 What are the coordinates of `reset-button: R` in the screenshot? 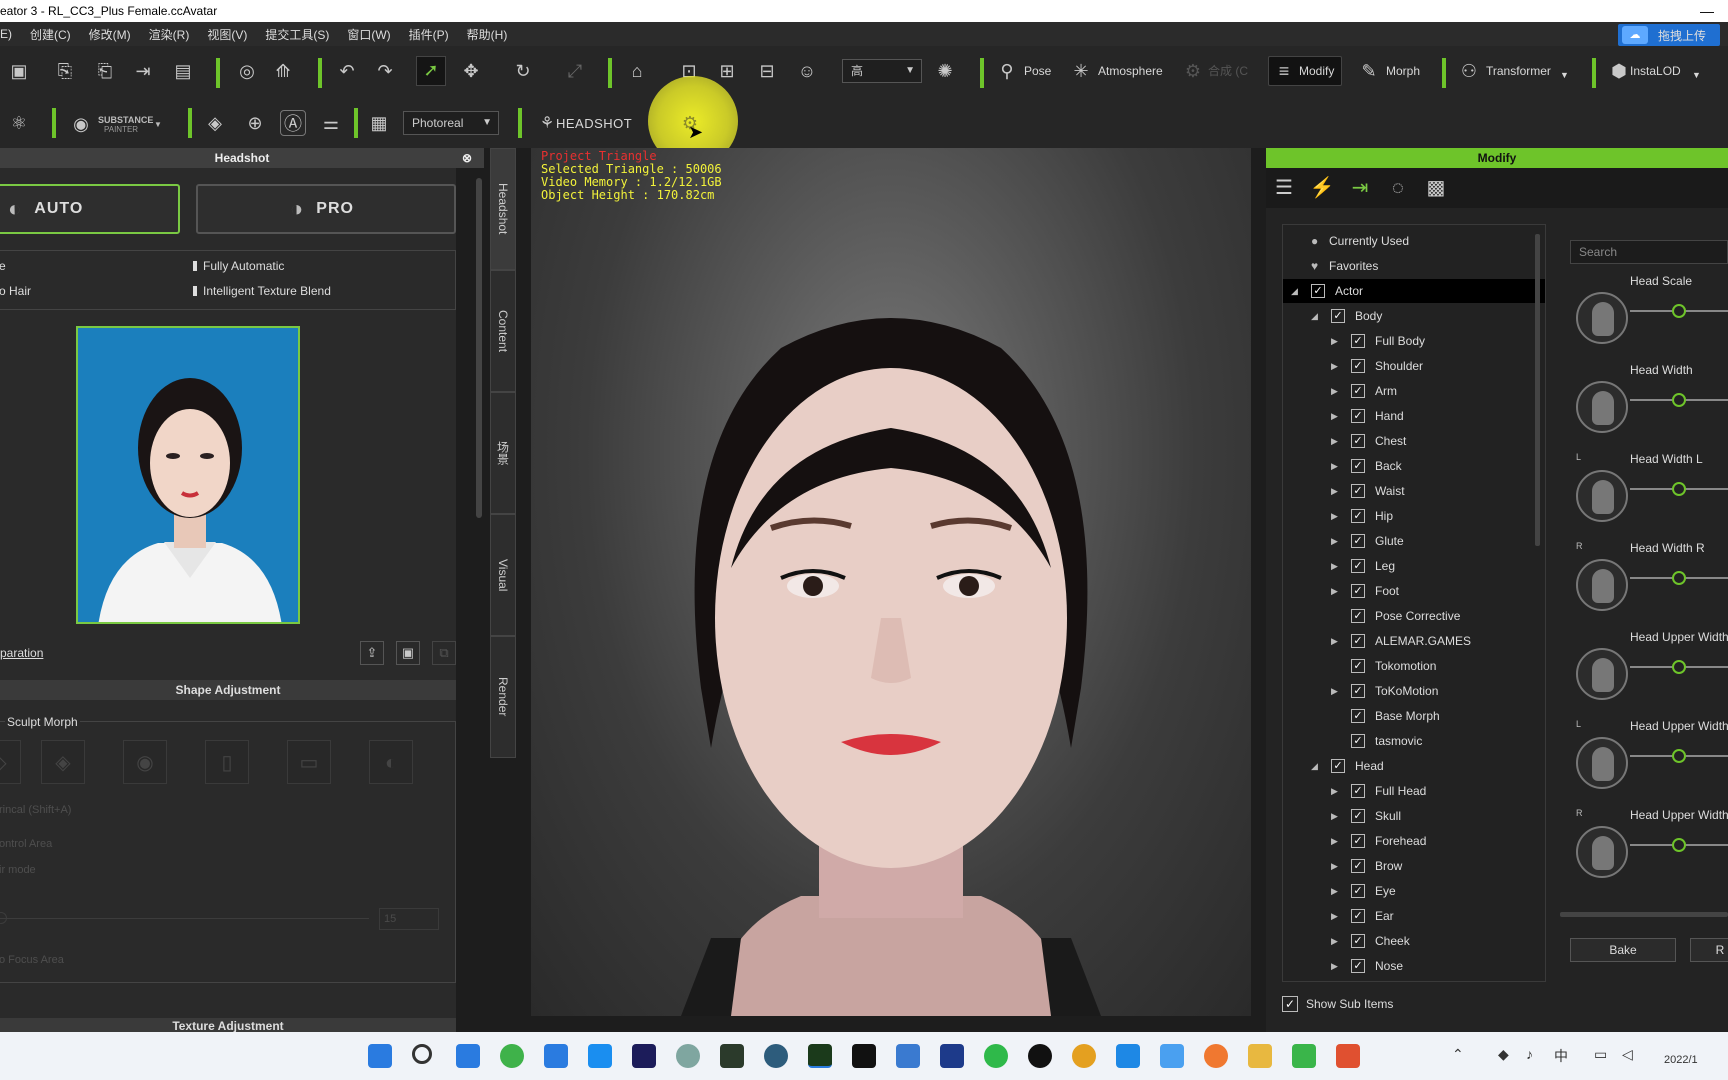 It's located at (1709, 950).